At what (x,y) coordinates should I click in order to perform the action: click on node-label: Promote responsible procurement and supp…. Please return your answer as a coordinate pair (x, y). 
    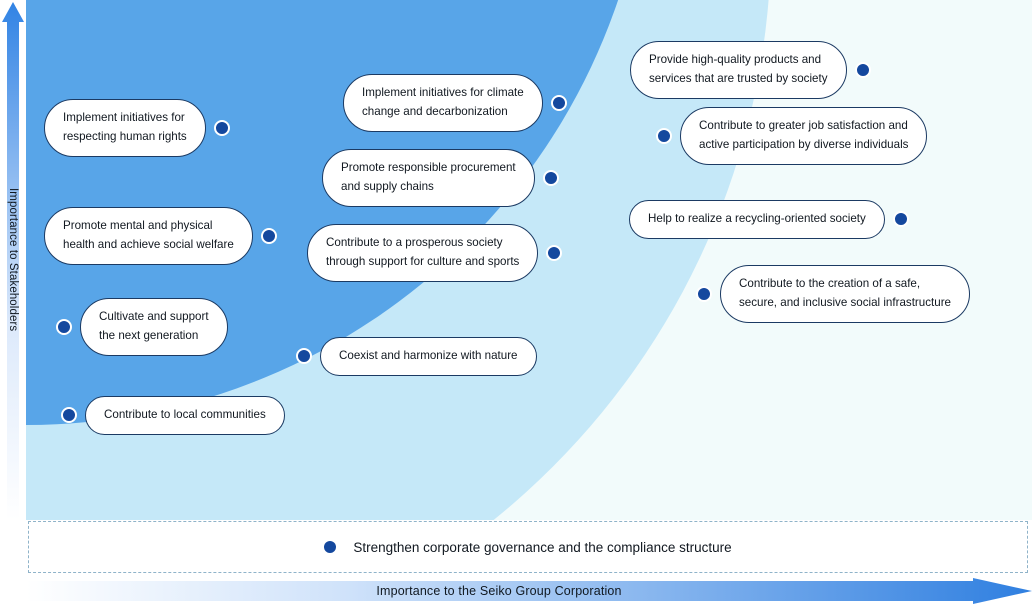
    Looking at the image, I should click on (428, 178).